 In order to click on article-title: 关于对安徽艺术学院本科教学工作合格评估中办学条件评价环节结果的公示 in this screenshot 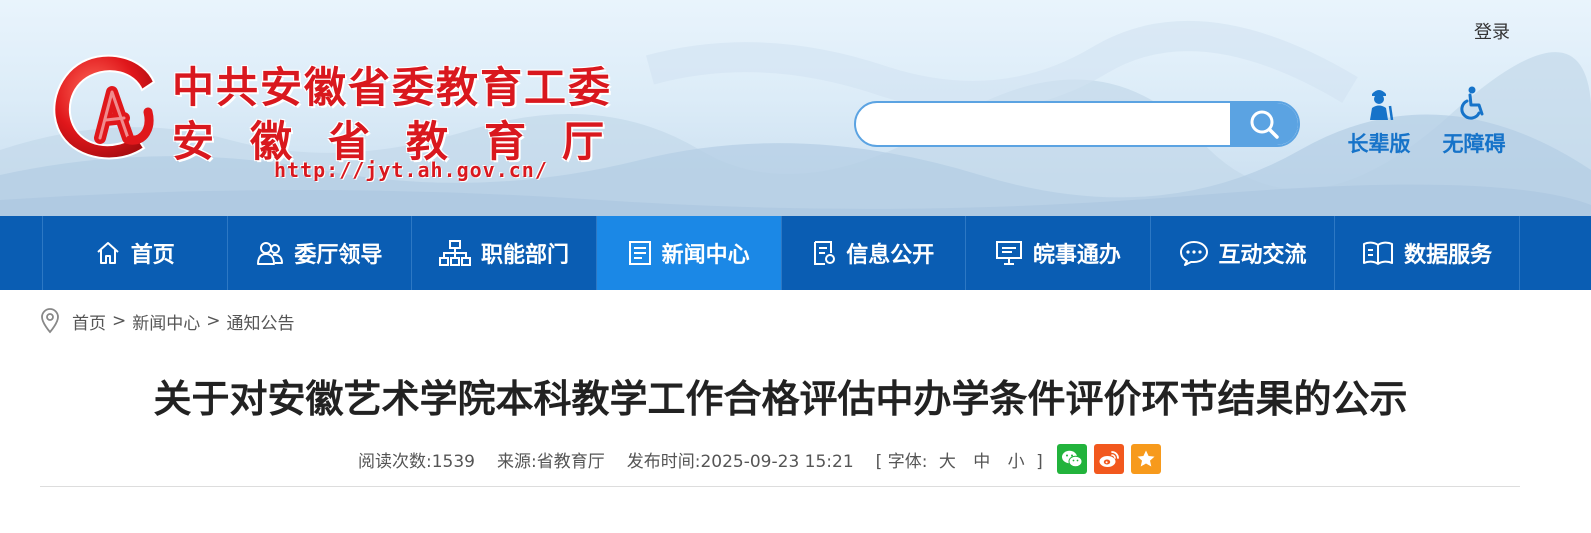, I will do `click(780, 399)`.